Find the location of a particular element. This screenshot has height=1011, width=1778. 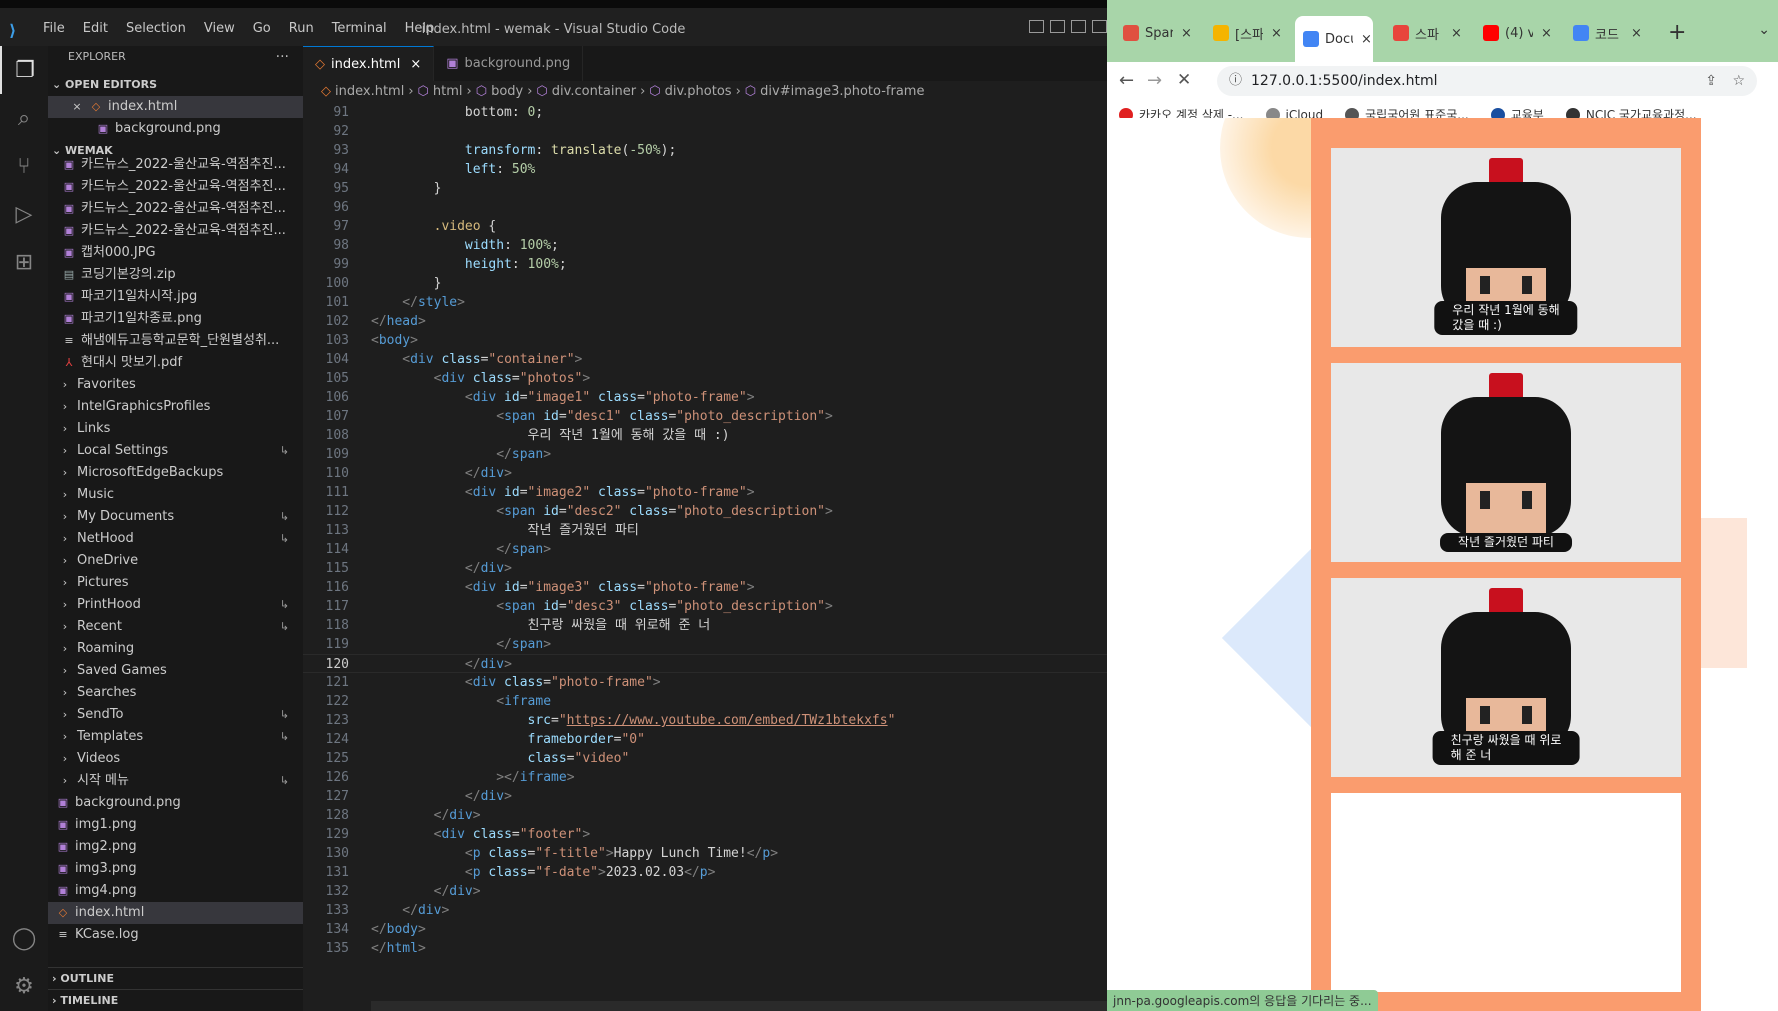

folder-item: › Videos is located at coordinates (175, 759).